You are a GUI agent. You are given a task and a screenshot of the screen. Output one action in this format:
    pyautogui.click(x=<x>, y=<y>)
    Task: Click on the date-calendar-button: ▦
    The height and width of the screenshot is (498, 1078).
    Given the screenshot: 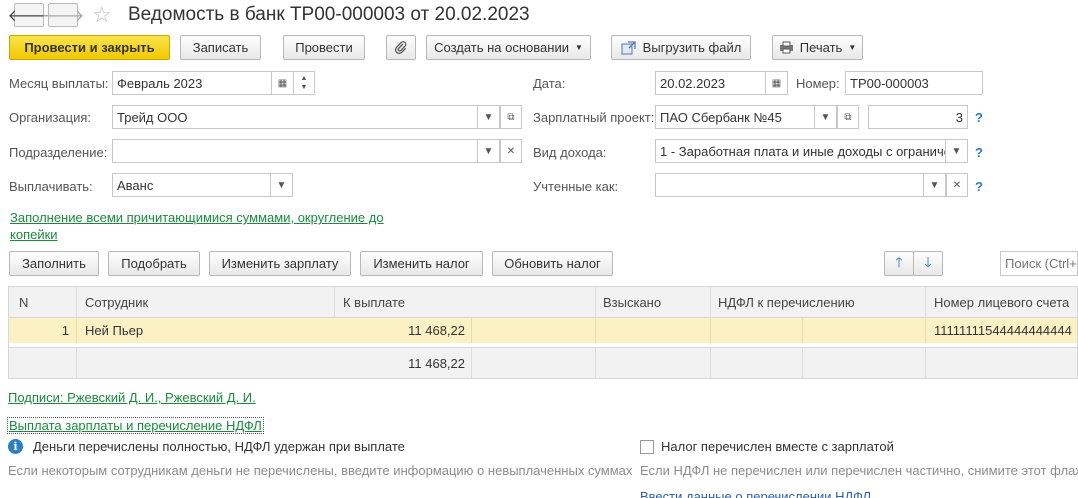 What is the action you would take?
    pyautogui.click(x=777, y=83)
    